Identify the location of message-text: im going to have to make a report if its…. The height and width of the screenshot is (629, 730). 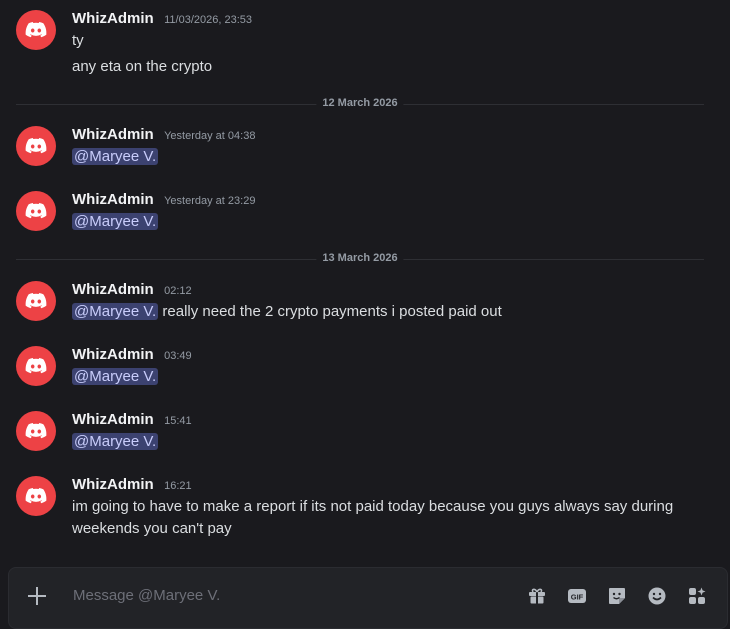
(373, 506).